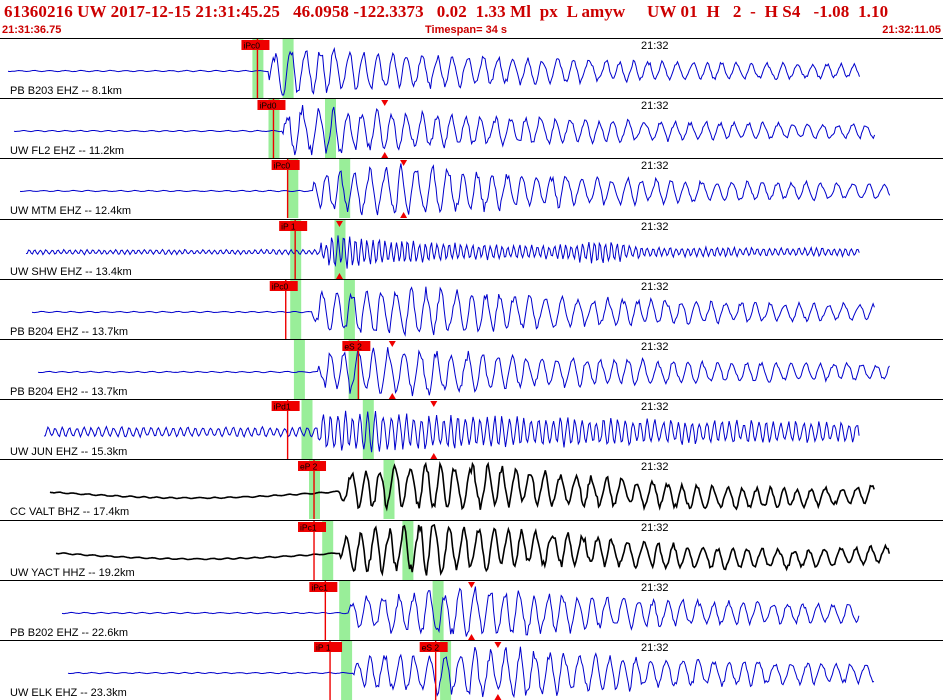 Image resolution: width=943 pixels, height=700 pixels. Describe the element at coordinates (282, 407) in the screenshot. I see `pick-label: iPd1` at that location.